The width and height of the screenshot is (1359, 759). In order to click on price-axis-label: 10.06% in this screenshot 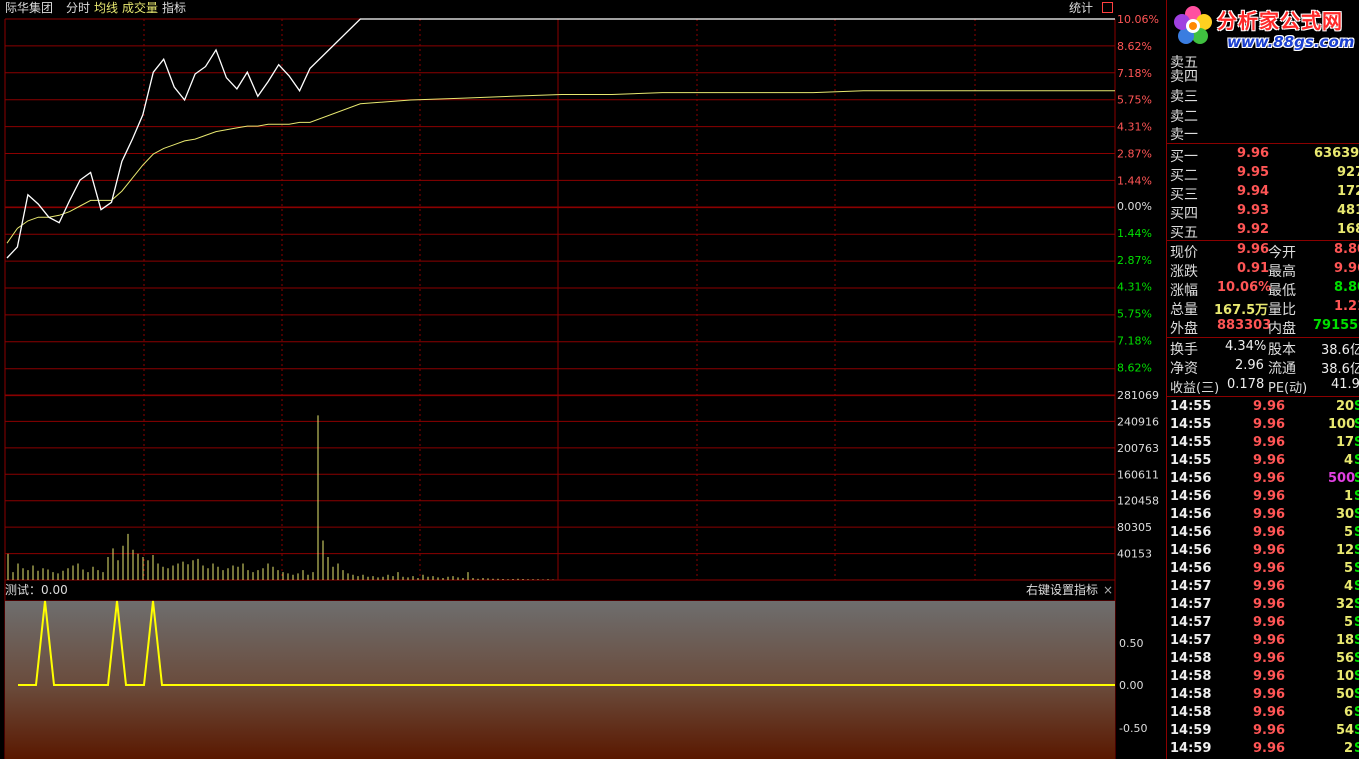, I will do `click(1138, 19)`.